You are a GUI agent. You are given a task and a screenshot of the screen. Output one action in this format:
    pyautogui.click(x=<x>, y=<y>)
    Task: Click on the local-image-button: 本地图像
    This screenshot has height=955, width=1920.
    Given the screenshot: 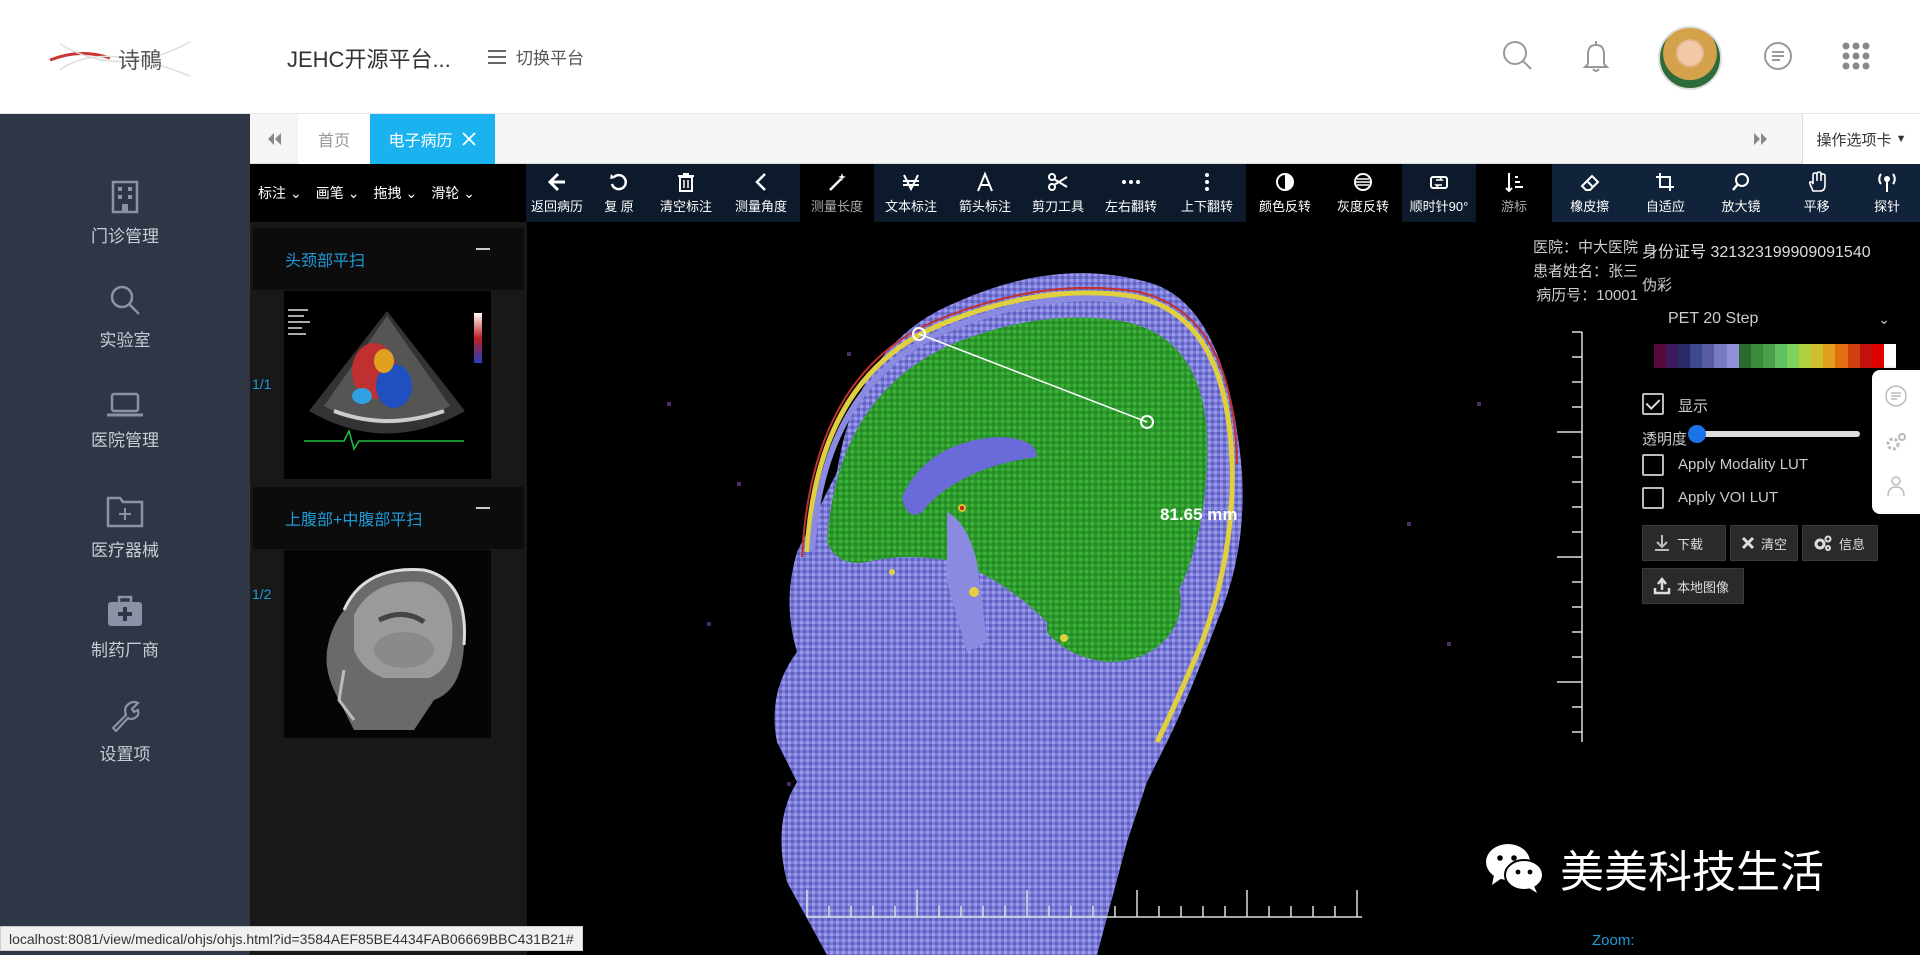 What is the action you would take?
    pyautogui.click(x=1693, y=586)
    